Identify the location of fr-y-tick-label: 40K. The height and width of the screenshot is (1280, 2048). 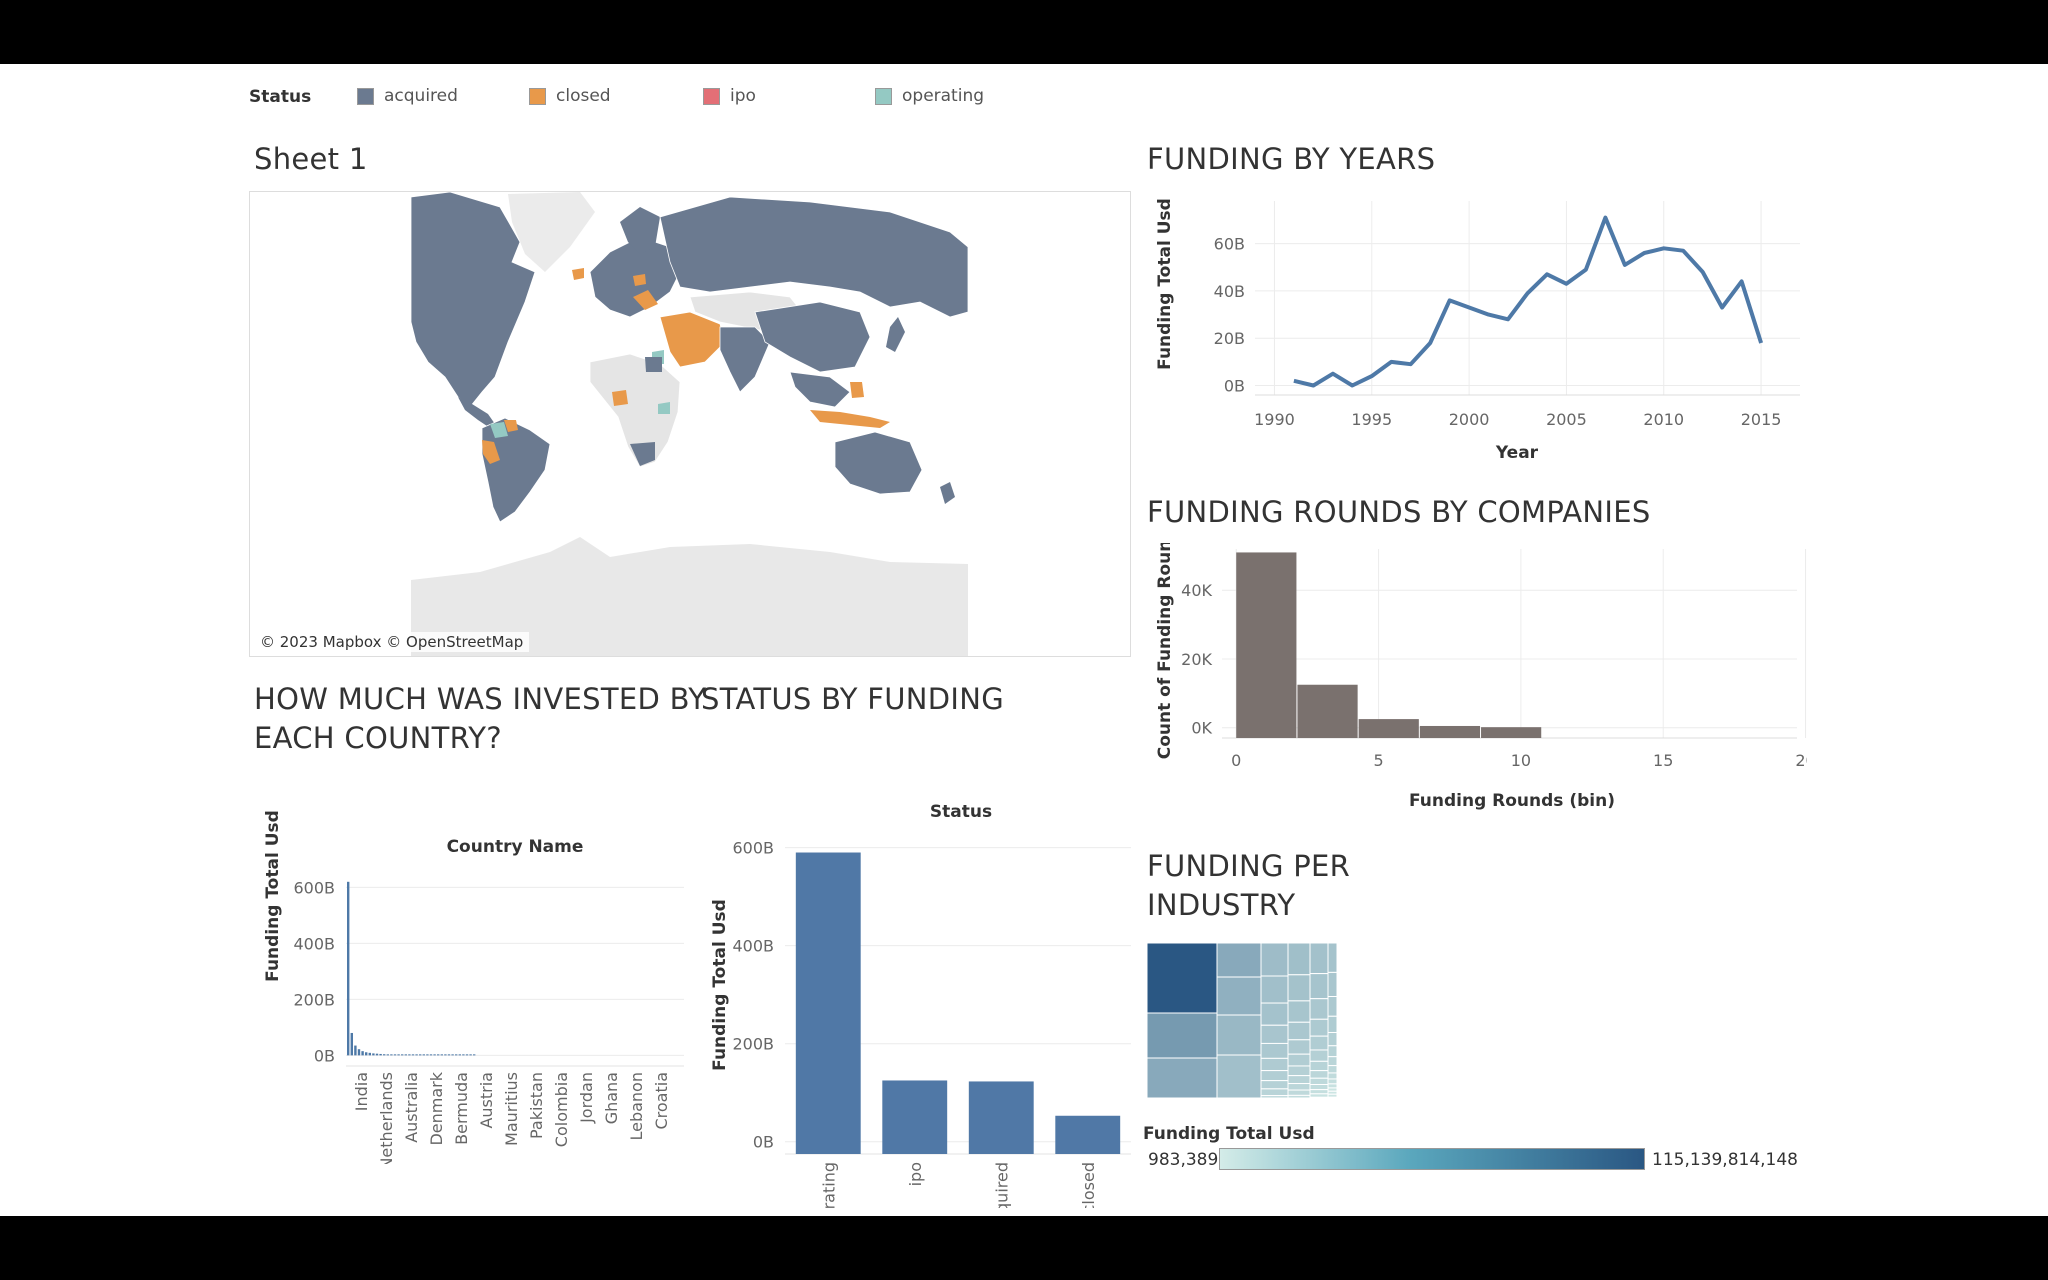
(1196, 590).